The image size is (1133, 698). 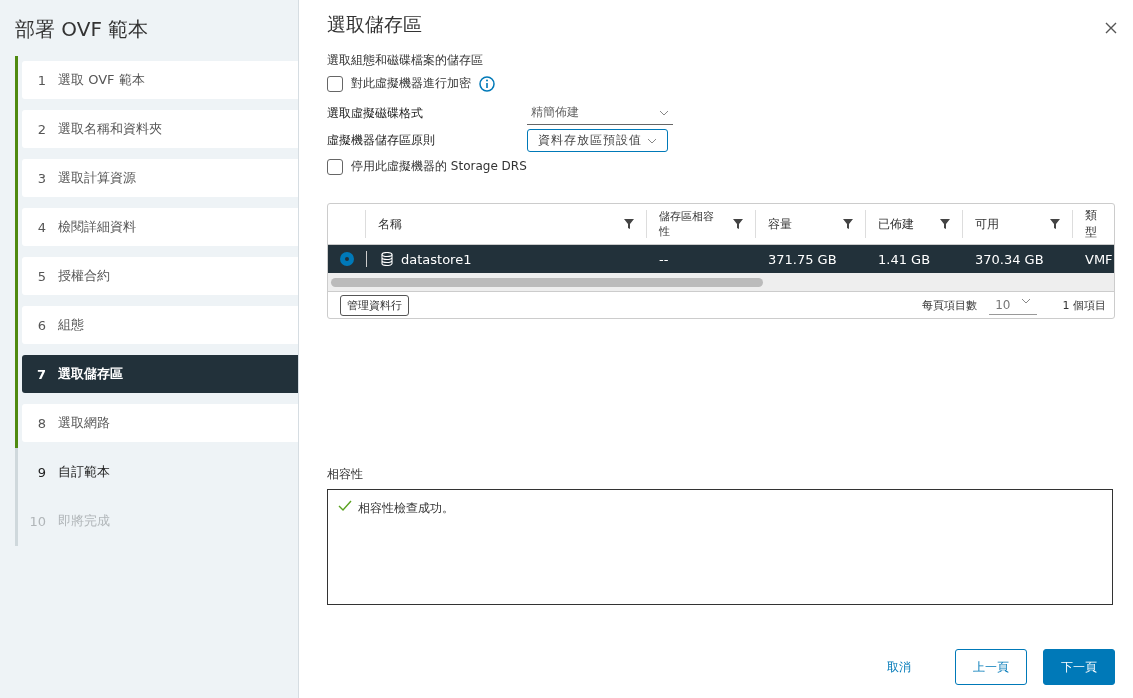 What do you see at coordinates (381, 140) in the screenshot?
I see `field-label: 虛擬機器儲存區原則` at bounding box center [381, 140].